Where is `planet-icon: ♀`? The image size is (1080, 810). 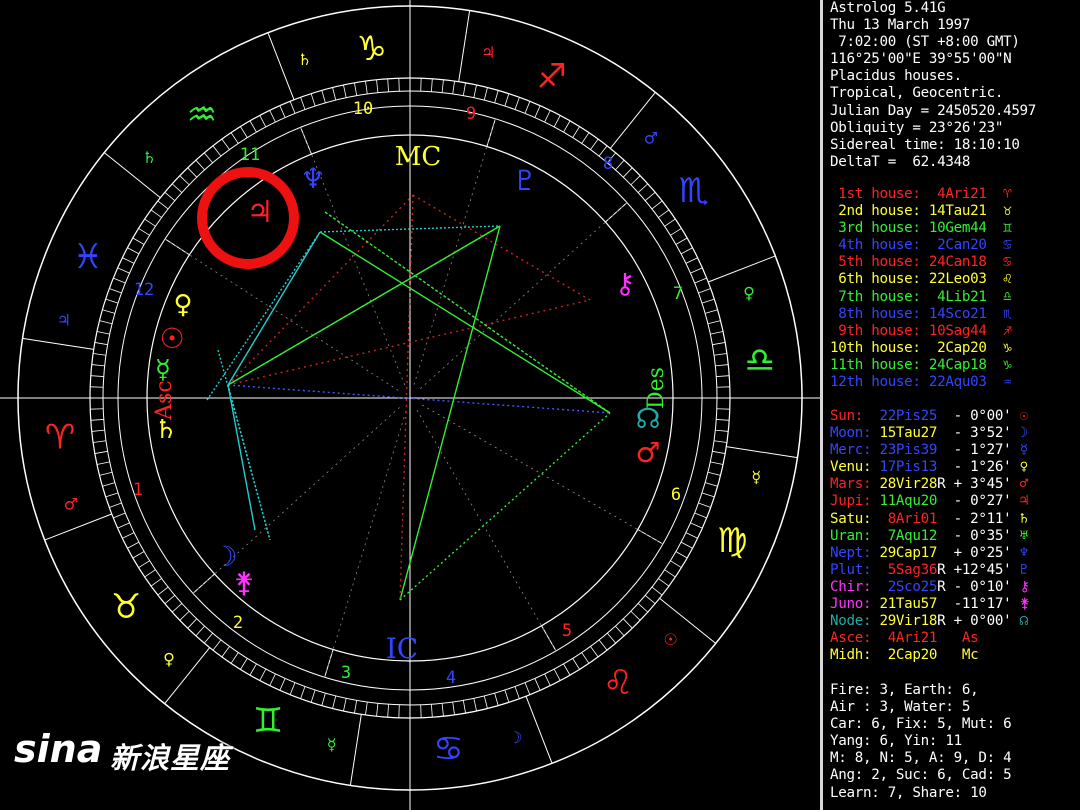 planet-icon: ♀ is located at coordinates (1020, 467).